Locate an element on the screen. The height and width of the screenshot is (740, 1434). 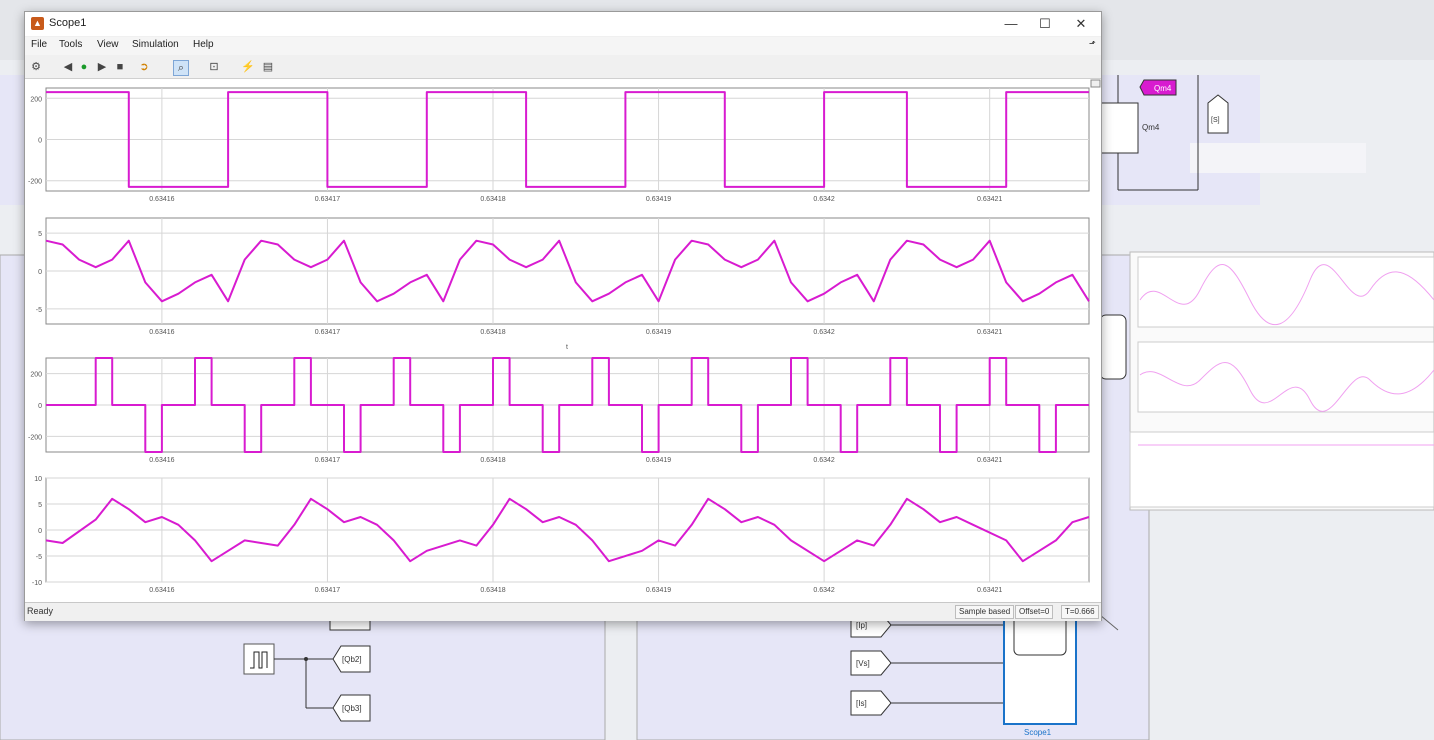
y-tick-label: -10 is located at coordinates (37, 583).